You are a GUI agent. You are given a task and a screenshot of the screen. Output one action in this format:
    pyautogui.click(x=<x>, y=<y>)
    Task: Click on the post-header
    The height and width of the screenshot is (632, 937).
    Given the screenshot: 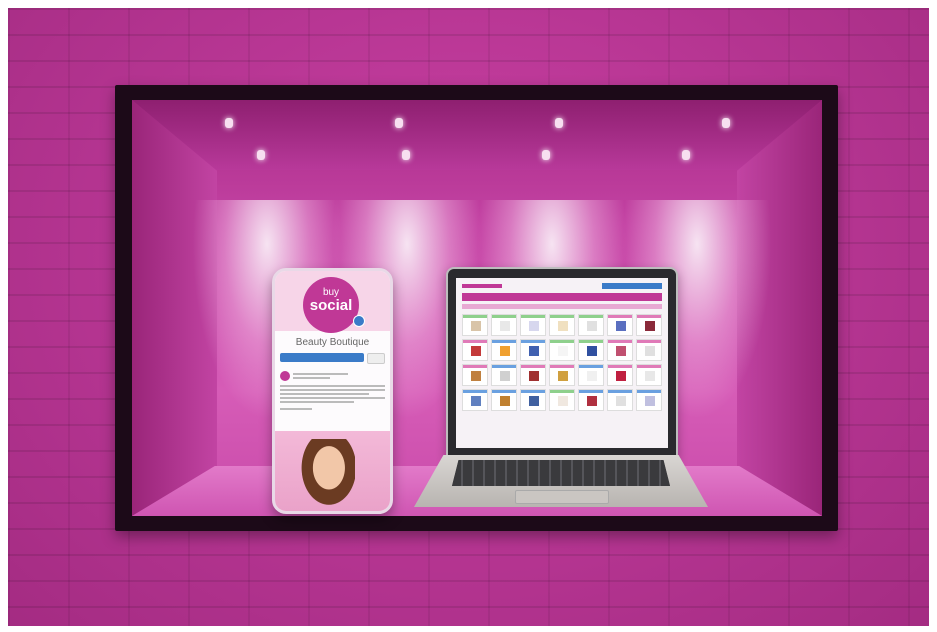 What is the action you would take?
    pyautogui.click(x=332, y=376)
    